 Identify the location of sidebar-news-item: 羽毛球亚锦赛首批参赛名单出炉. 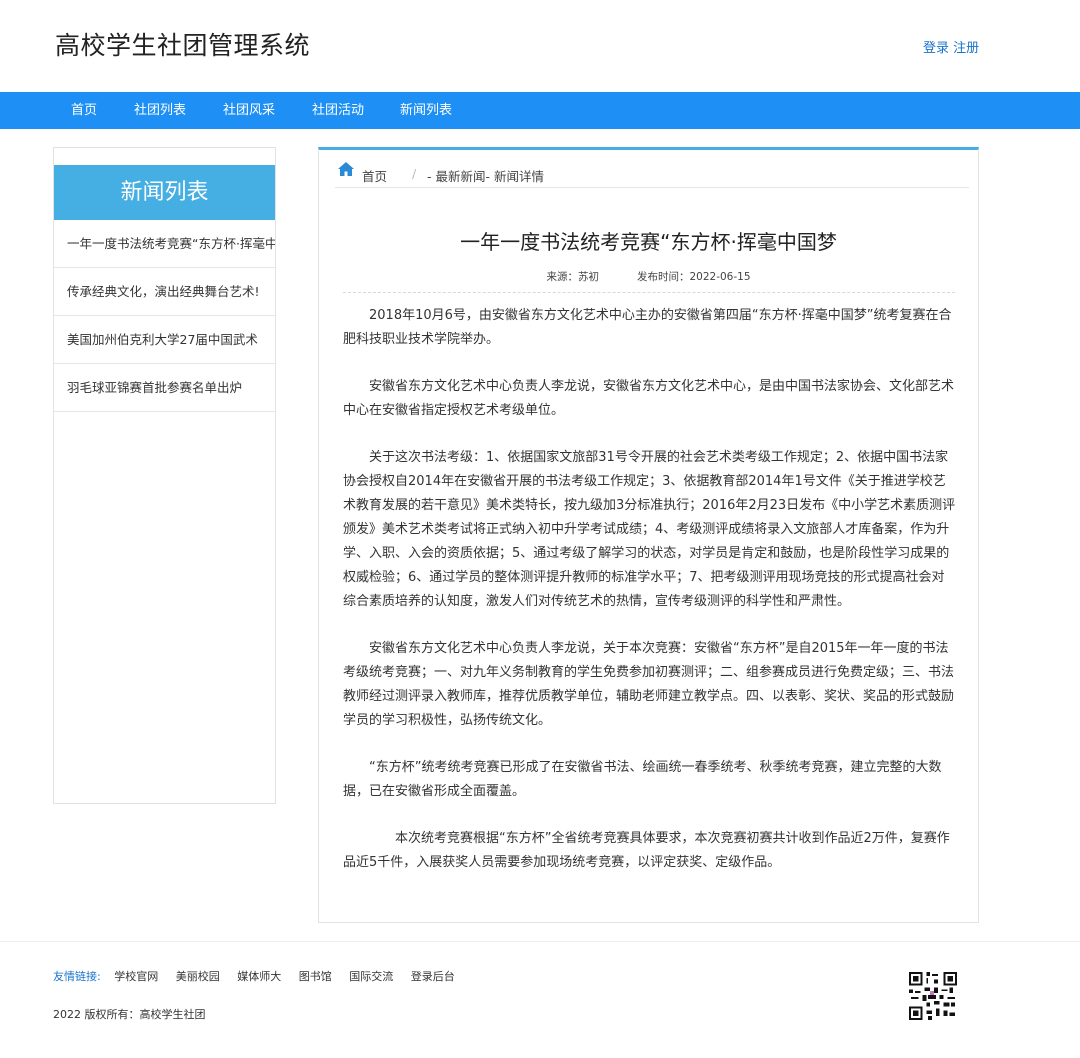
(164, 388).